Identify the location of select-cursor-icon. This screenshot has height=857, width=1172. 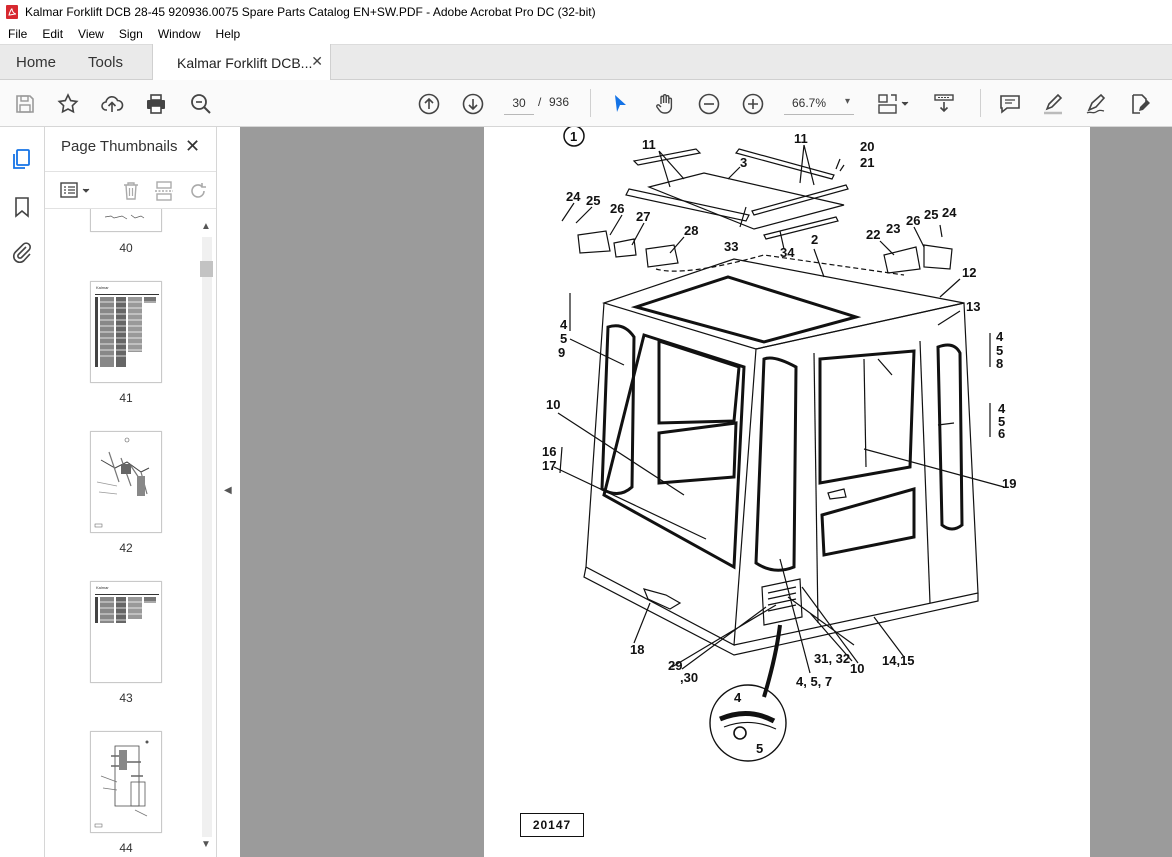
(620, 104).